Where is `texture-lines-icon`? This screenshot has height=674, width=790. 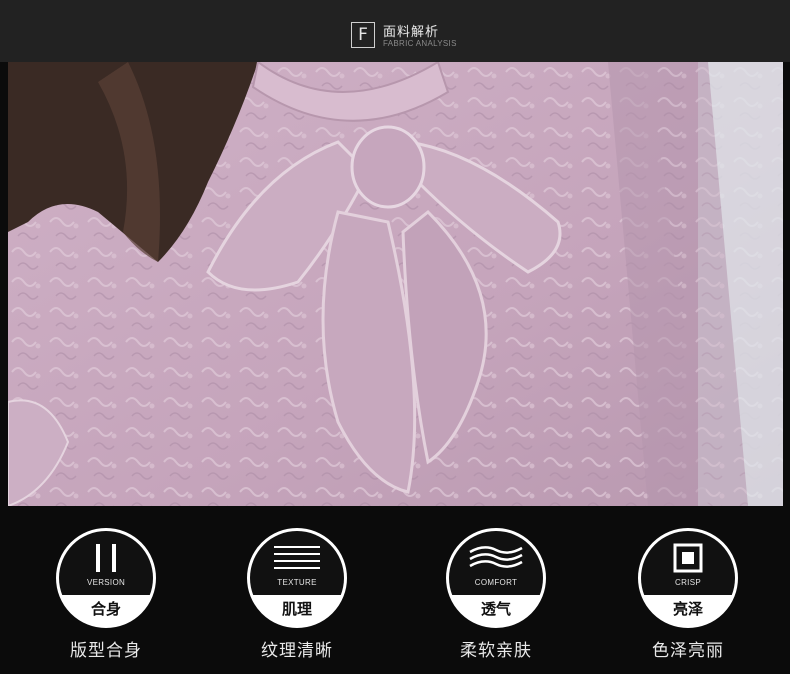 texture-lines-icon is located at coordinates (297, 558).